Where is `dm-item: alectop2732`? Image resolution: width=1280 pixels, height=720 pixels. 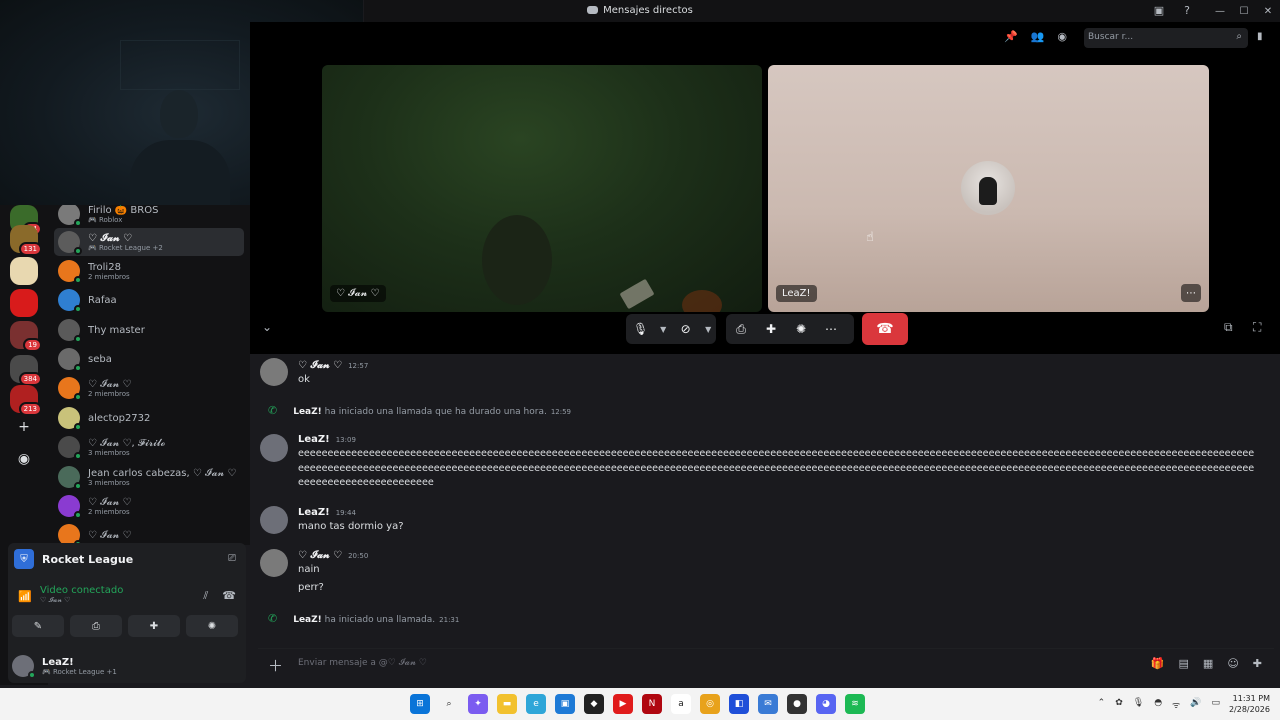 dm-item: alectop2732 is located at coordinates (149, 418).